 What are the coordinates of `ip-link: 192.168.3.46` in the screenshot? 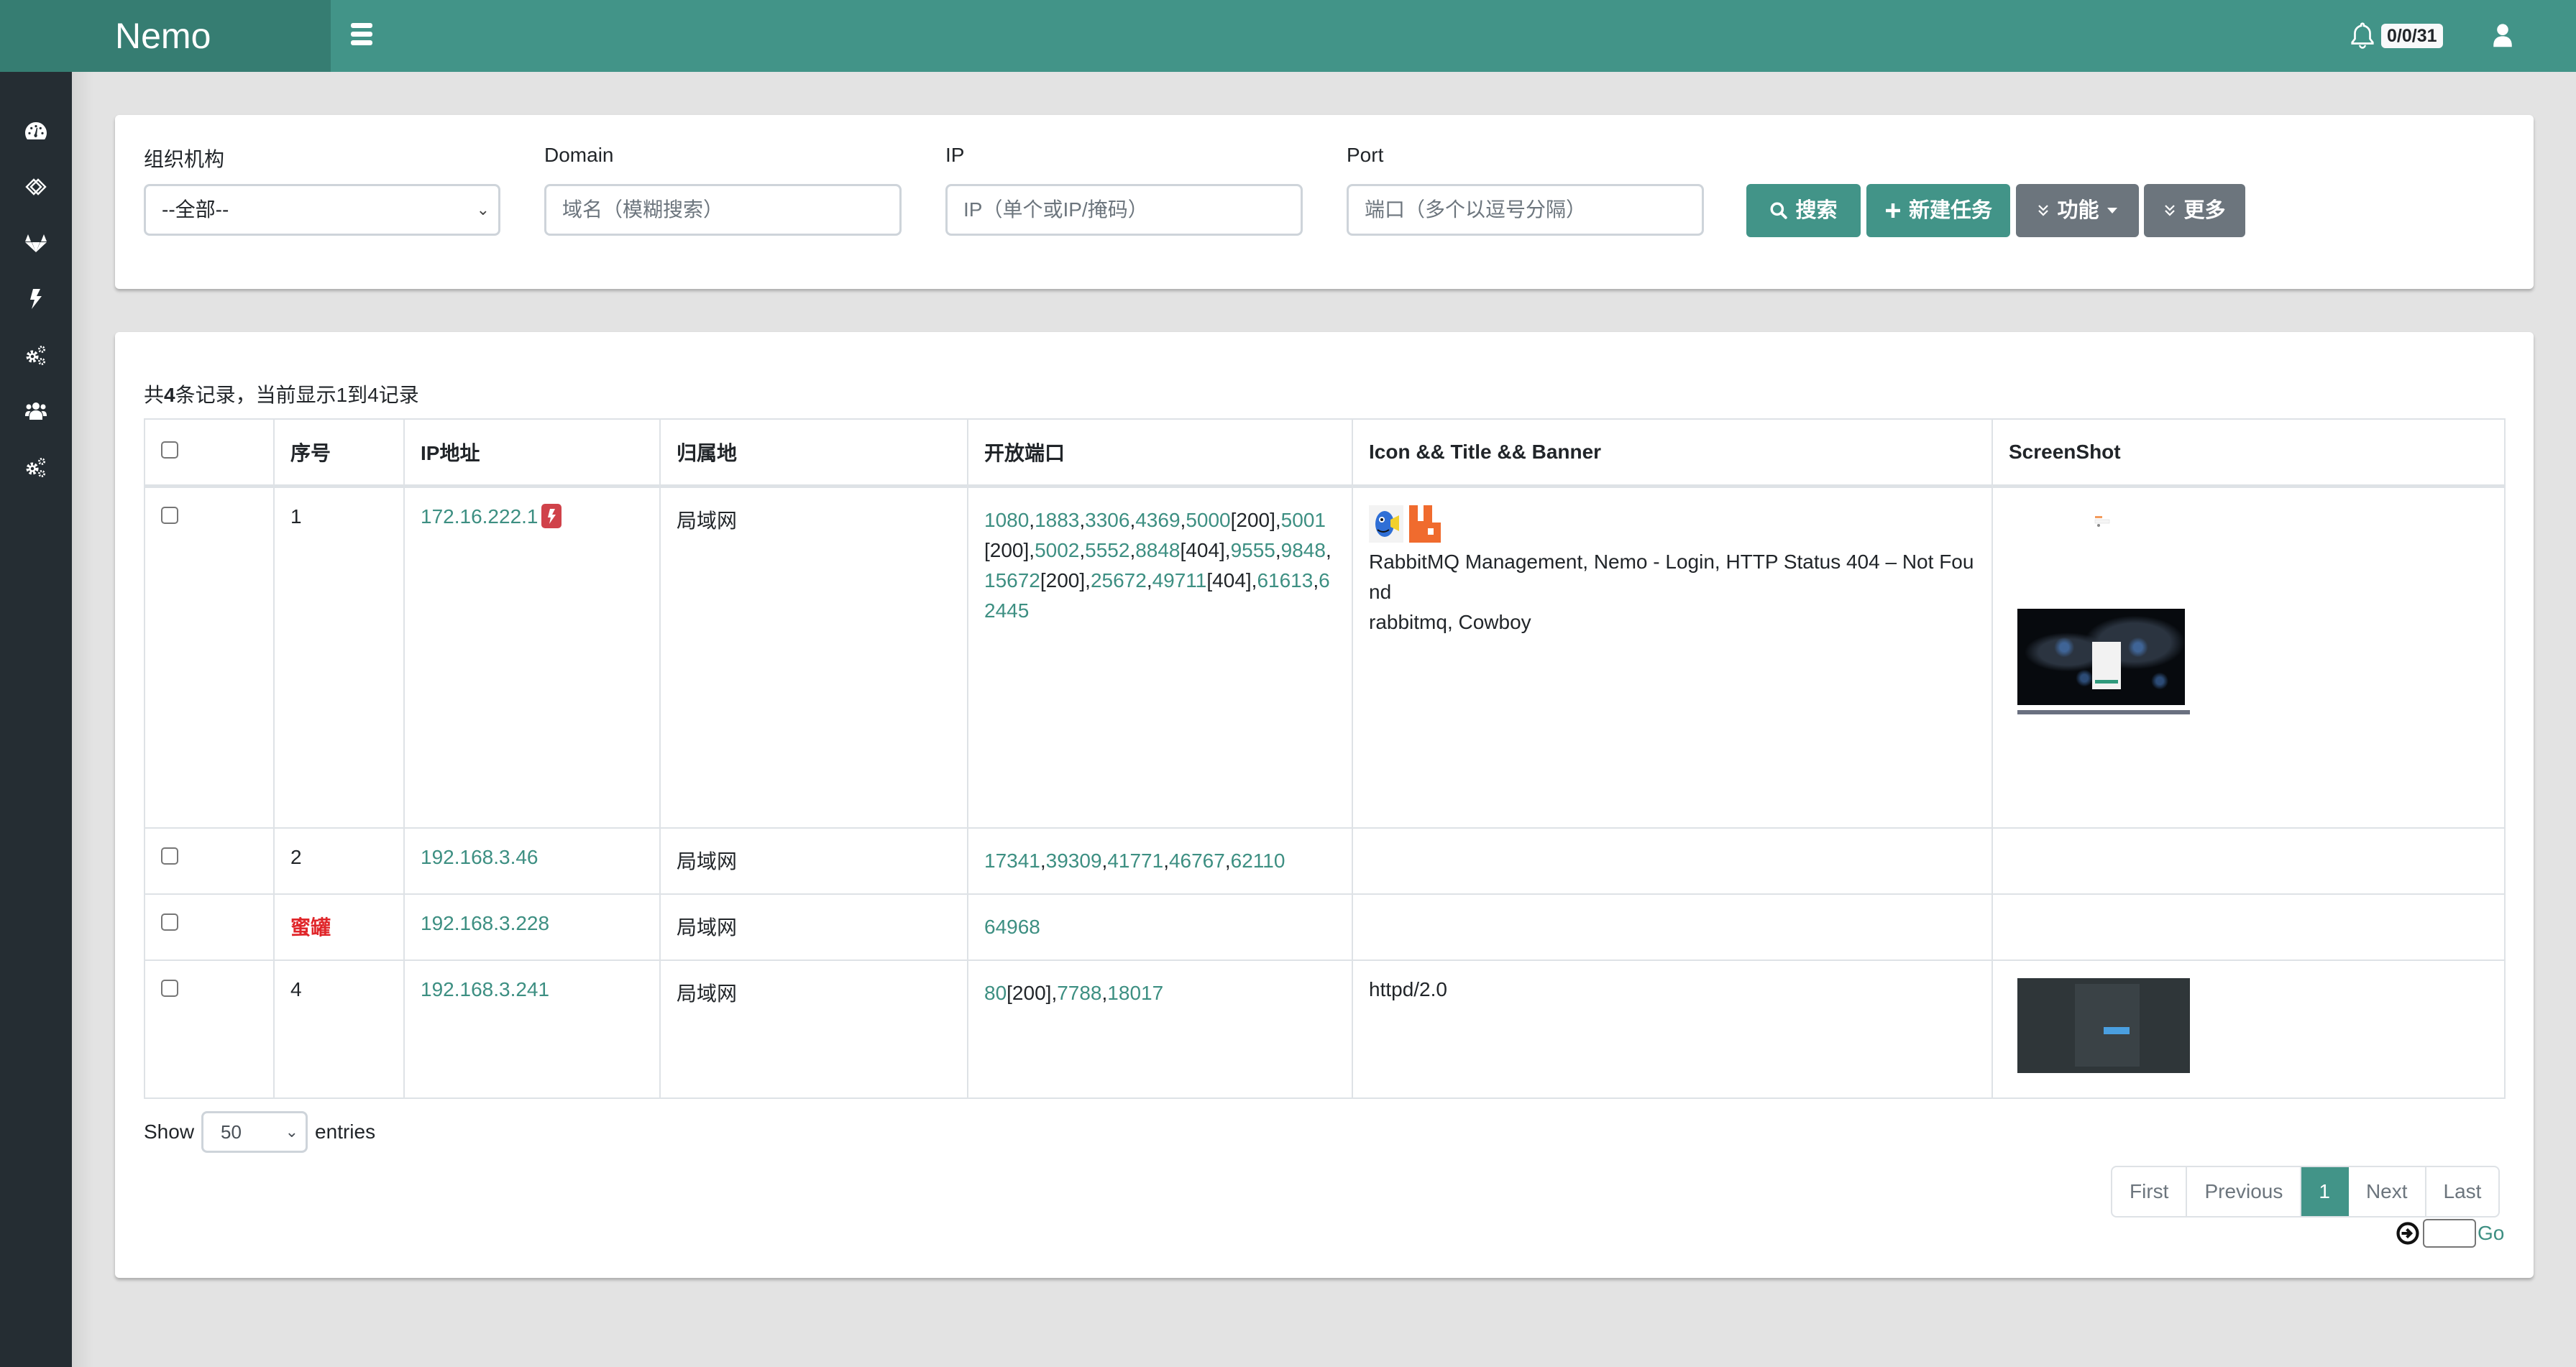 It's located at (479, 857).